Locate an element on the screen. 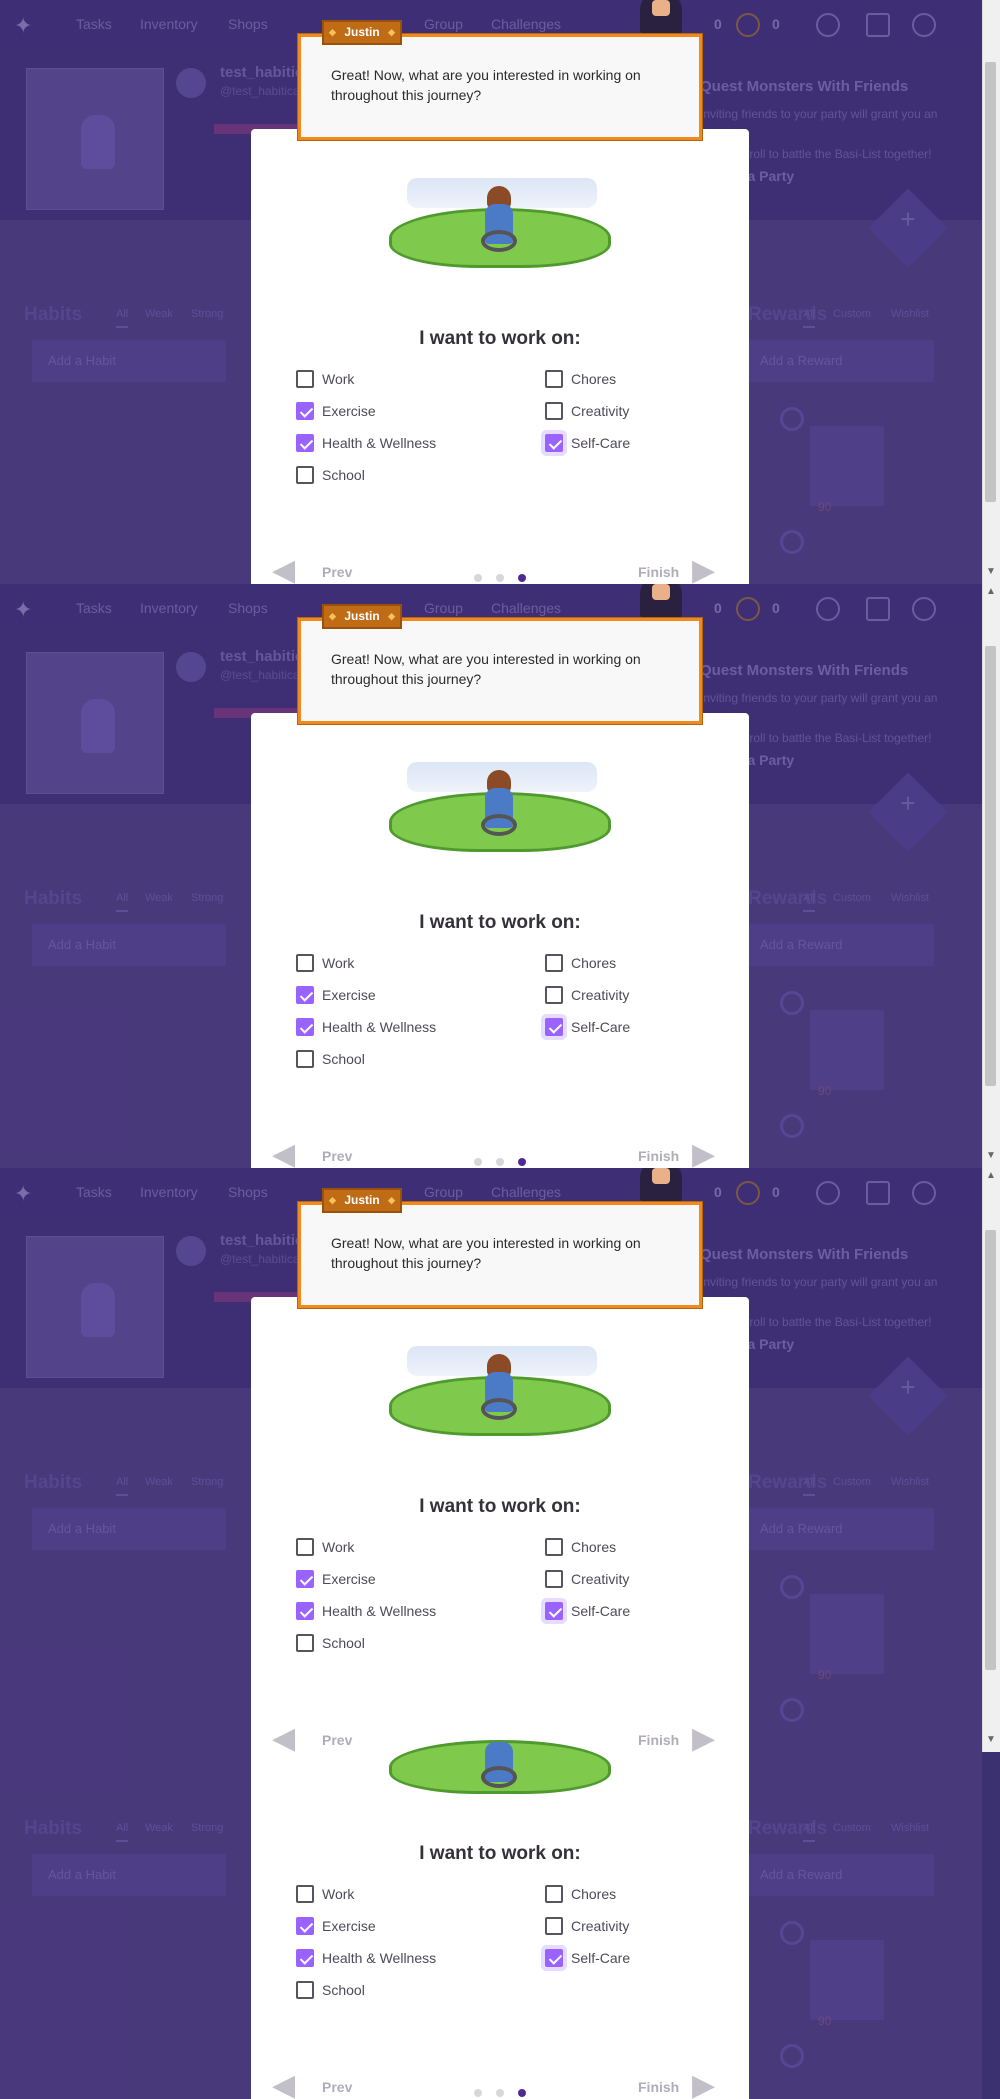 The image size is (1000, 2099). option-label: Exercise is located at coordinates (349, 411).